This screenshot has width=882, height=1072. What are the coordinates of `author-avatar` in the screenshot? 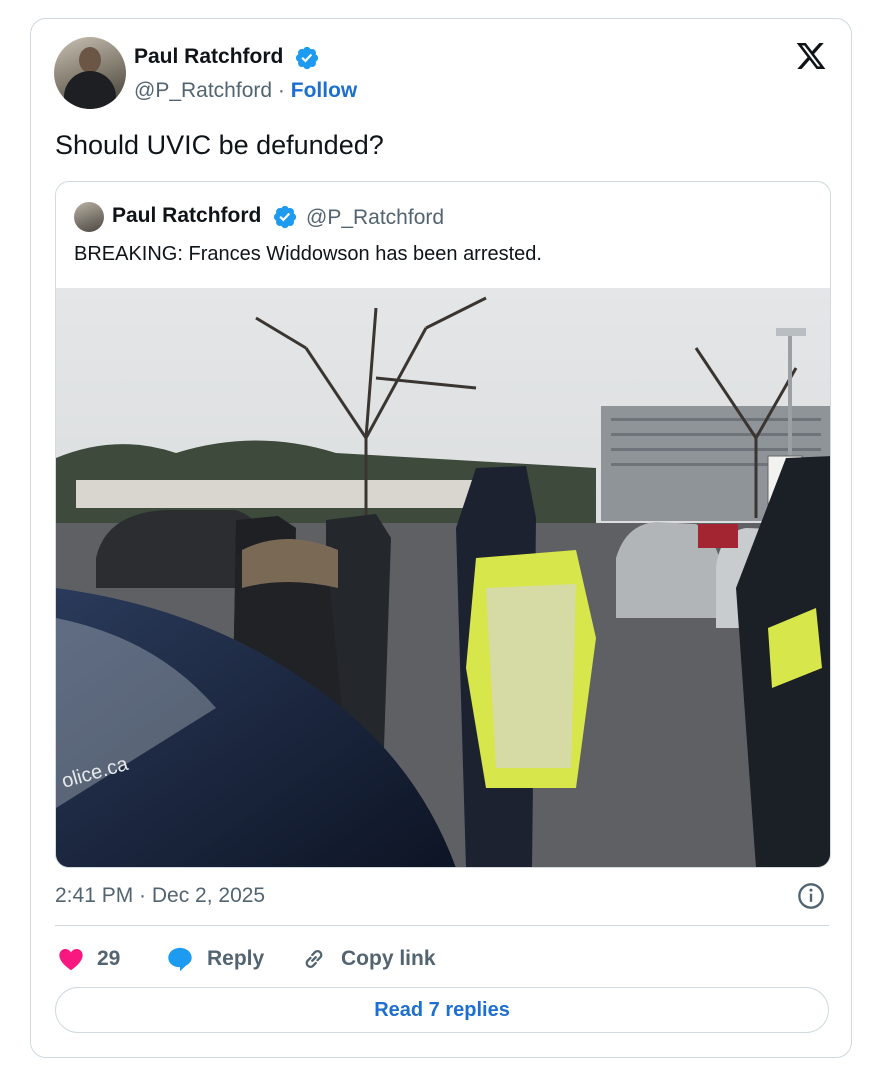 It's located at (90, 73).